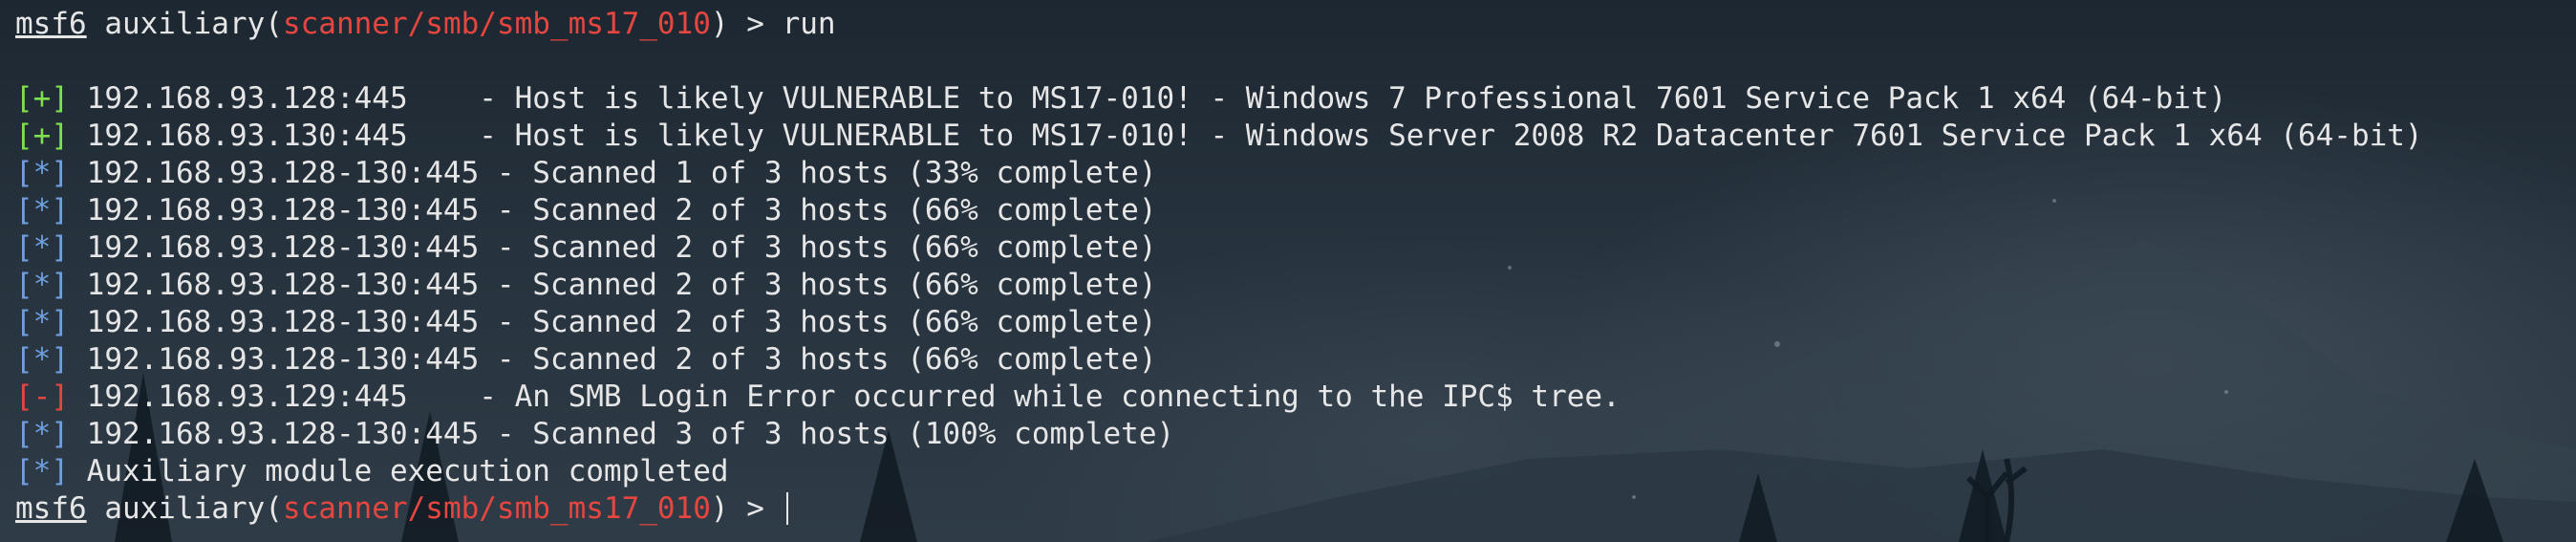 Image resolution: width=2576 pixels, height=542 pixels. I want to click on status-tag-error: [-], so click(42, 396).